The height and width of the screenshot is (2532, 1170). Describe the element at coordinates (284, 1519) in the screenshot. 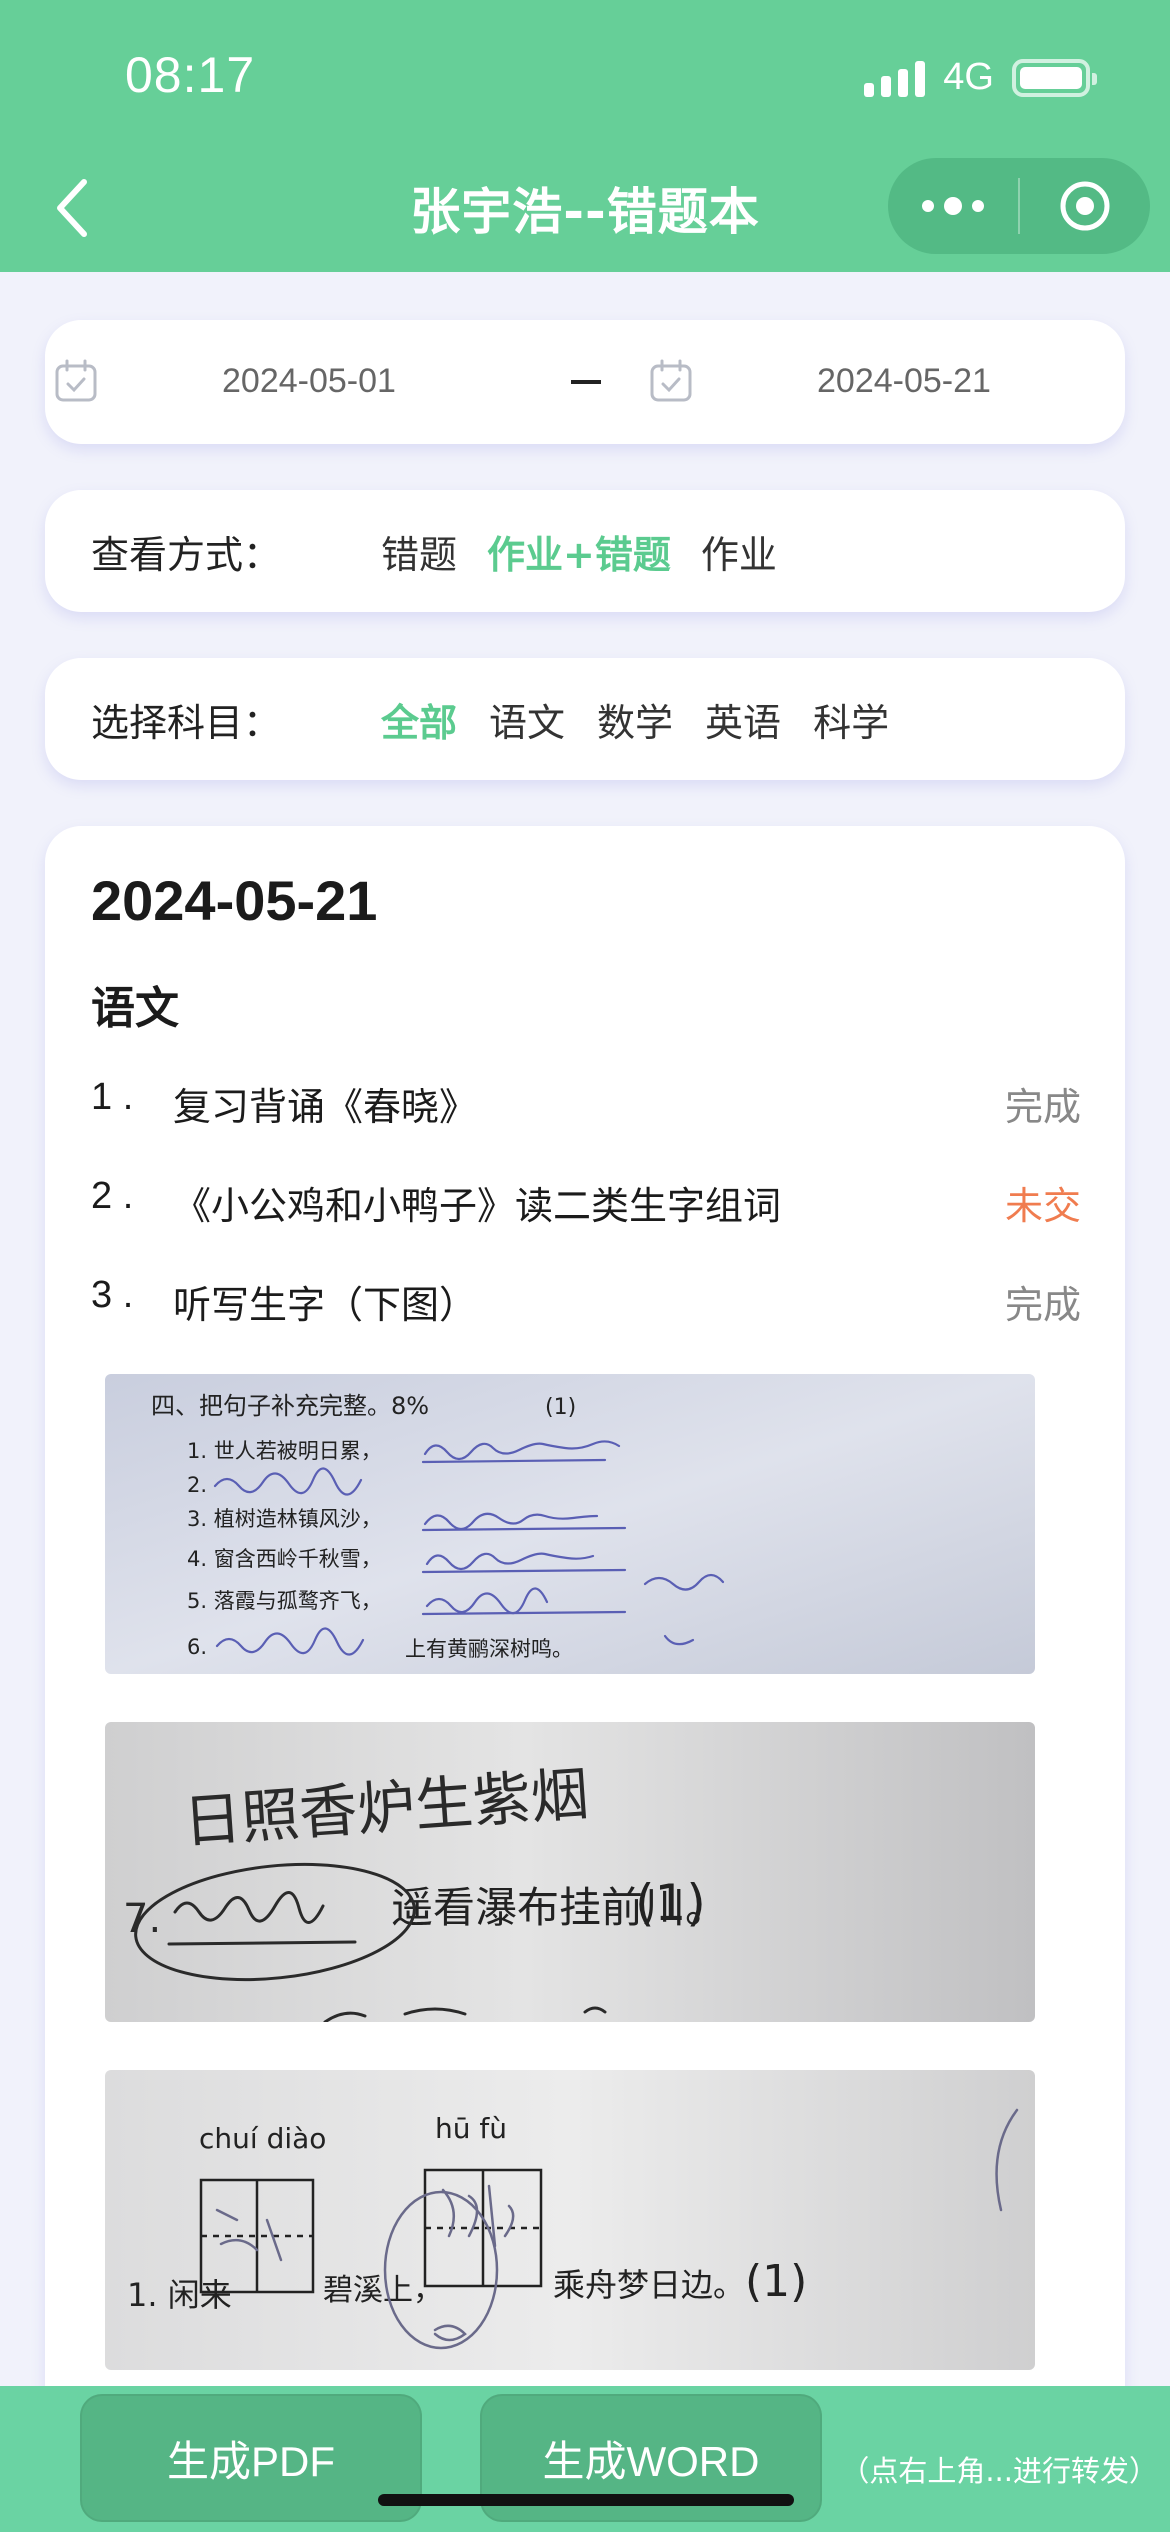

I see `worksheet-line: 3. 植树造林镇风沙，` at that location.